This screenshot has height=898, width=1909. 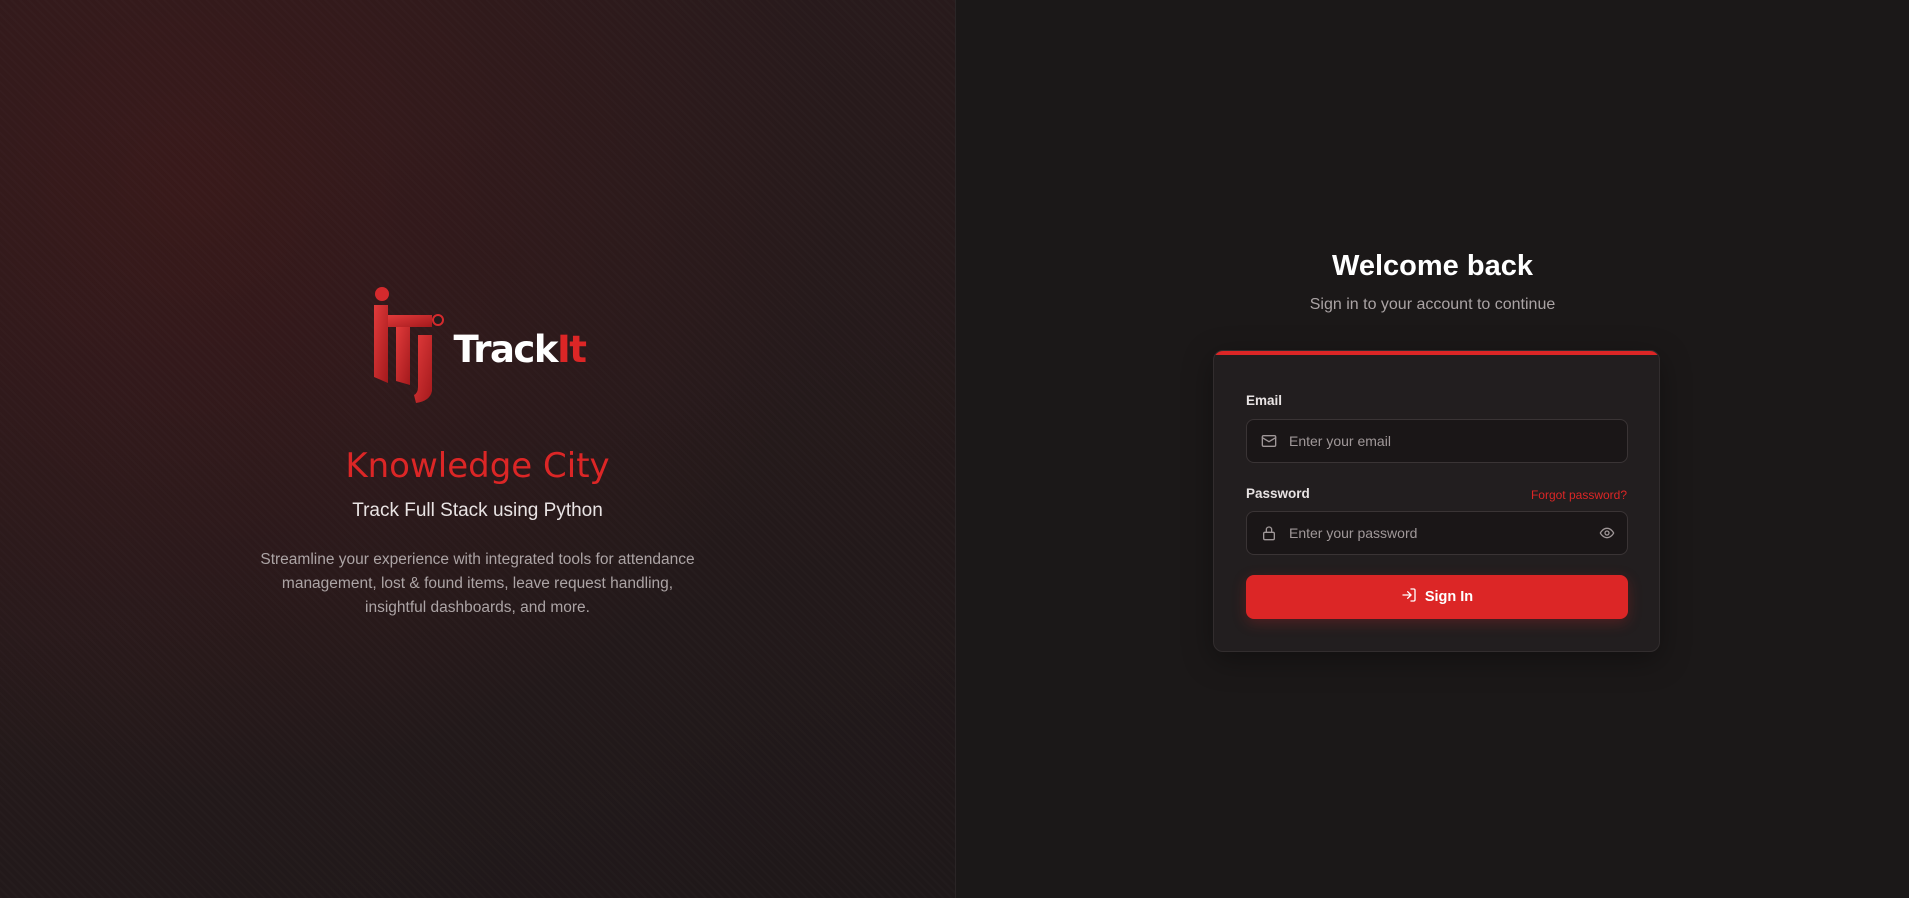 I want to click on email-input, so click(x=1458, y=441).